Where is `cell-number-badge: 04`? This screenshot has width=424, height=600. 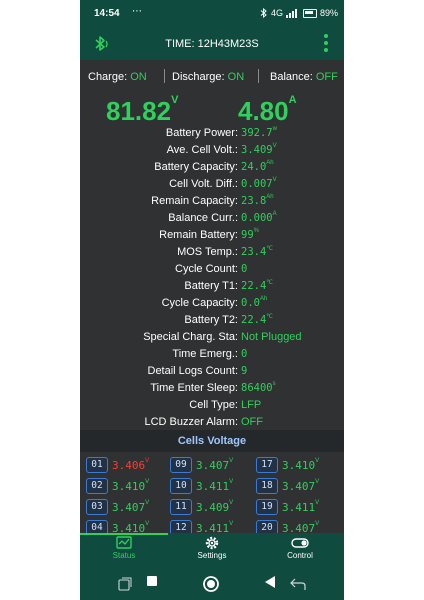 cell-number-badge: 04 is located at coordinates (97, 526).